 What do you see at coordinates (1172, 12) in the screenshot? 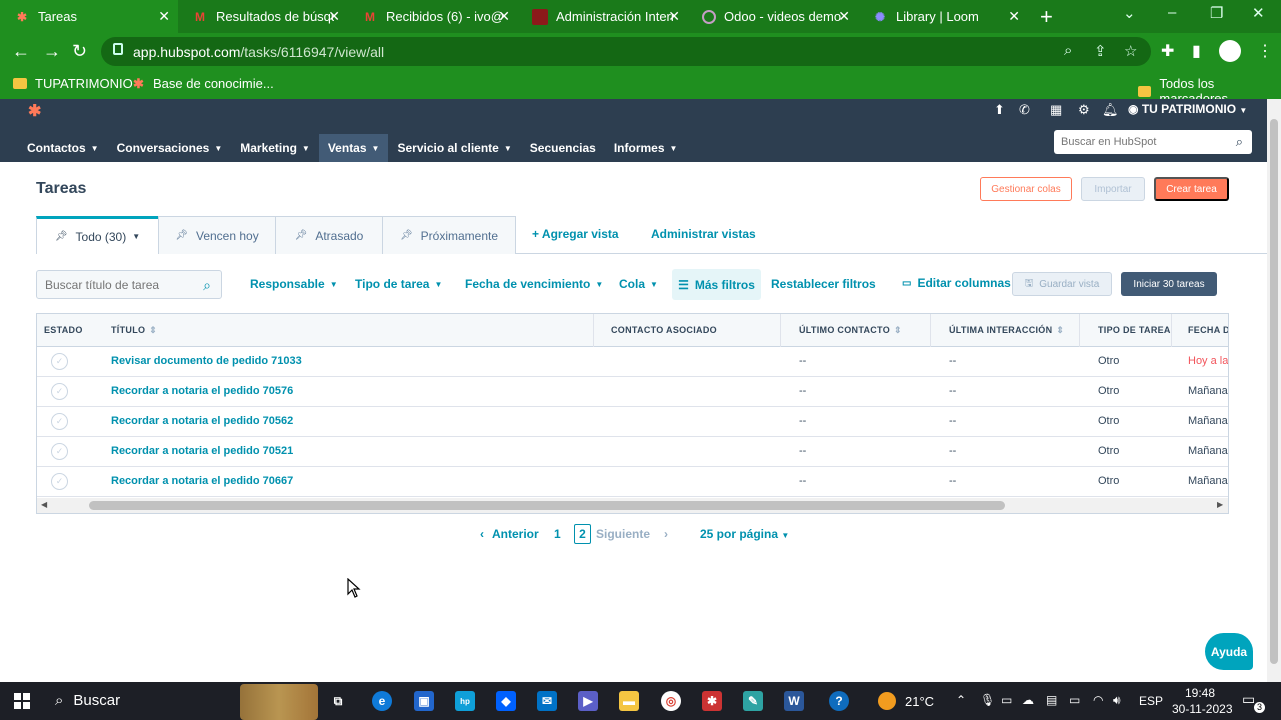
I see `minimize-icon: –` at bounding box center [1172, 12].